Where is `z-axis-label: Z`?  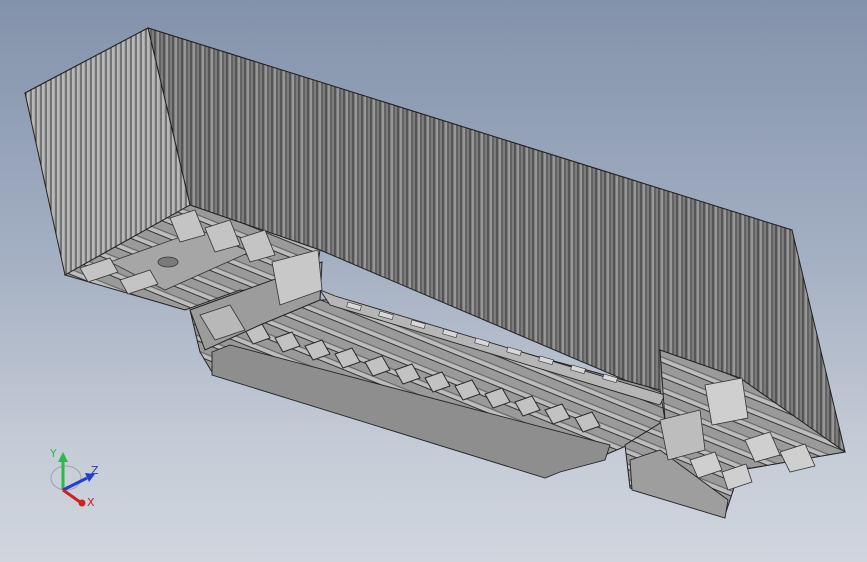
z-axis-label: Z is located at coordinates (95, 470).